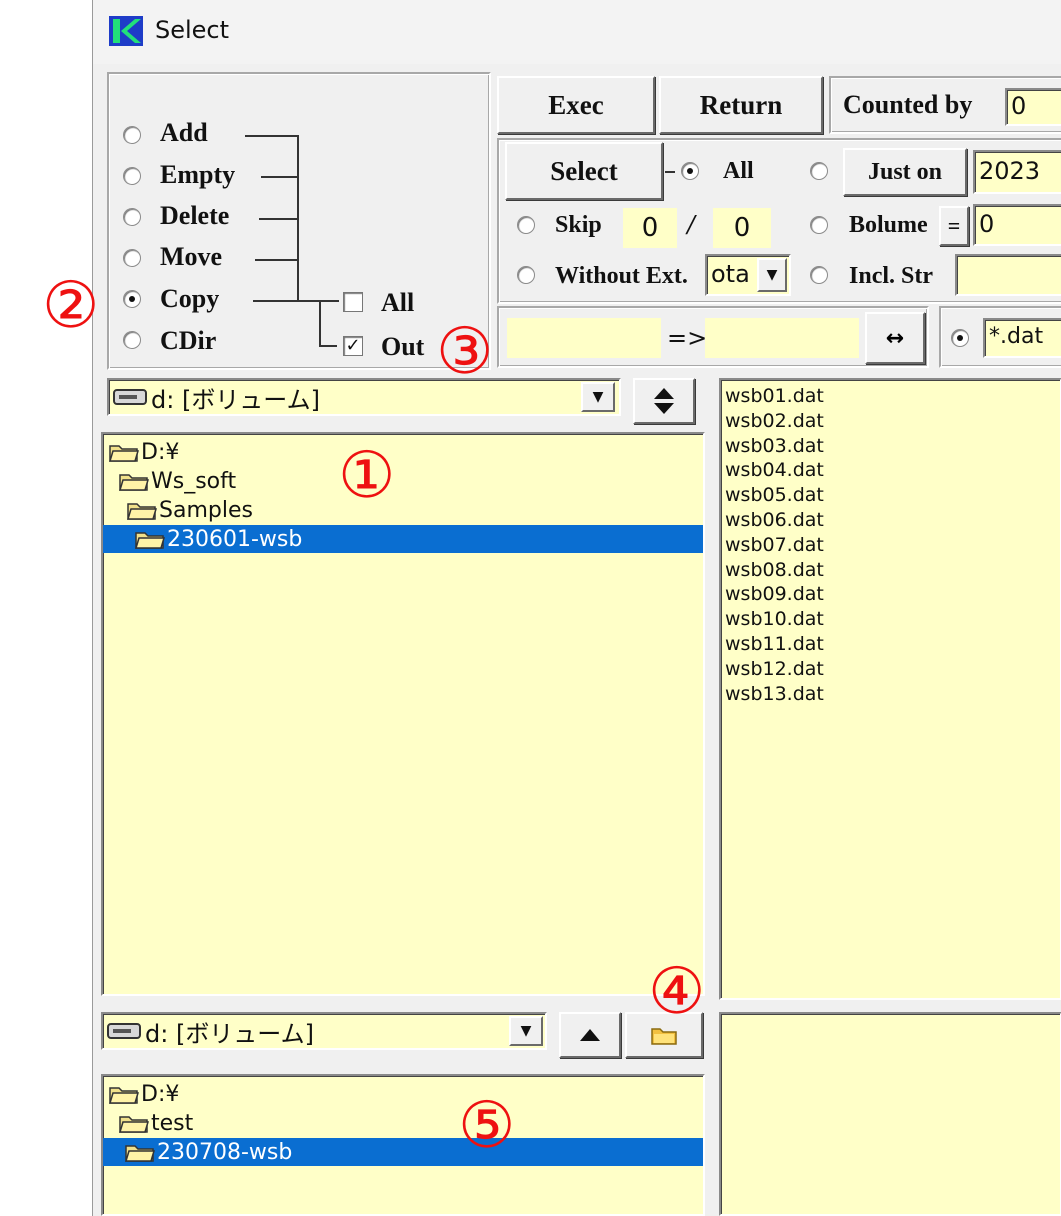  Describe the element at coordinates (235, 399) in the screenshot. I see `source-drive-label: d: [ボリューム]` at that location.